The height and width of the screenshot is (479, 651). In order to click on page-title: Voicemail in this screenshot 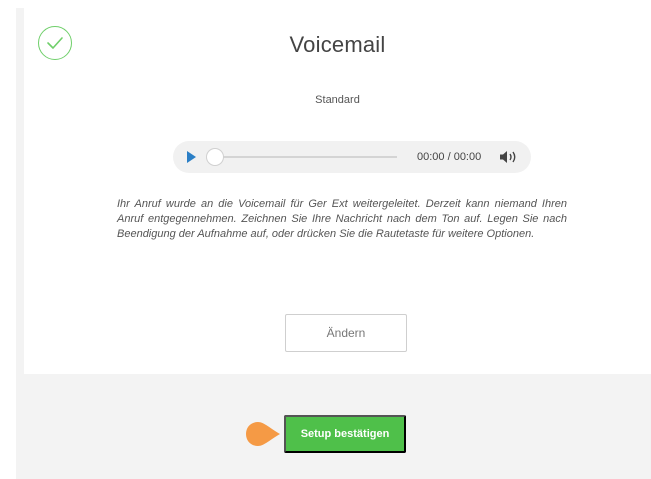, I will do `click(337, 44)`.